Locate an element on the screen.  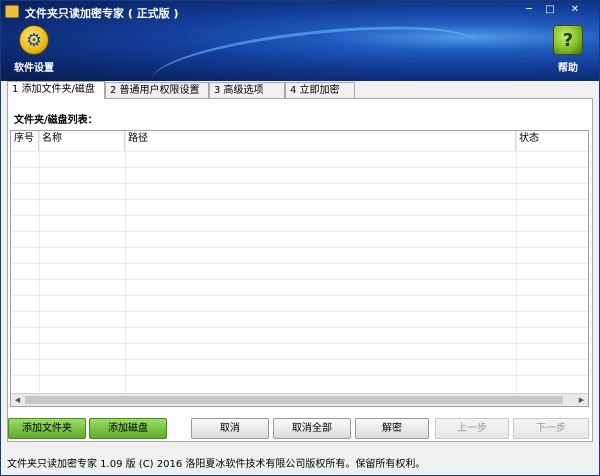
prev-button: 上一步 is located at coordinates (472, 428).